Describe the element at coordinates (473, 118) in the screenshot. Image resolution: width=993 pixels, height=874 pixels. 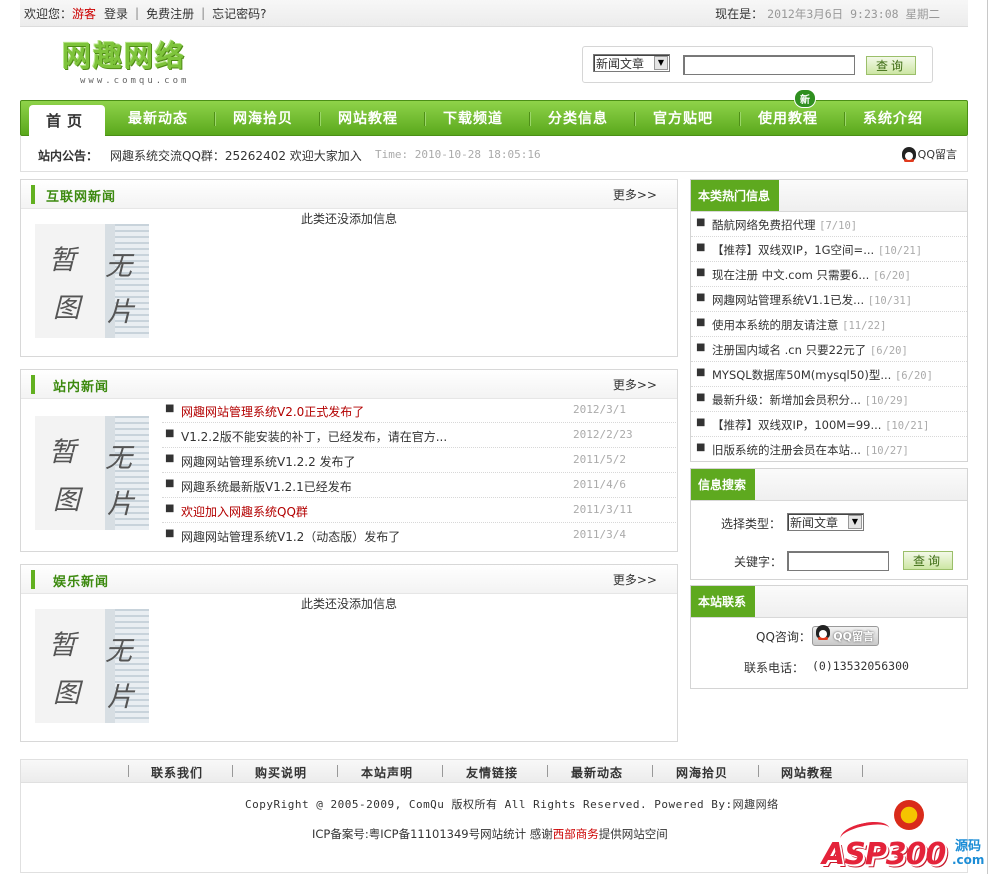
I see `nav-item-download: 下载频道` at that location.